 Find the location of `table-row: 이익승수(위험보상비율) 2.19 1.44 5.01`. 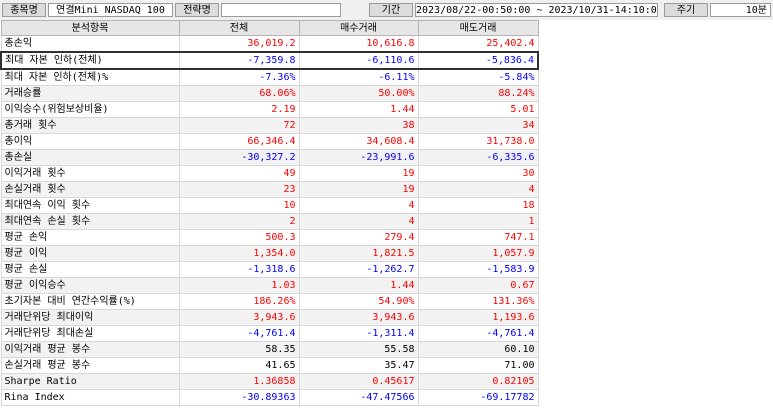

table-row: 이익승수(위험보상비율) 2.19 1.44 5.01 is located at coordinates (269, 109).